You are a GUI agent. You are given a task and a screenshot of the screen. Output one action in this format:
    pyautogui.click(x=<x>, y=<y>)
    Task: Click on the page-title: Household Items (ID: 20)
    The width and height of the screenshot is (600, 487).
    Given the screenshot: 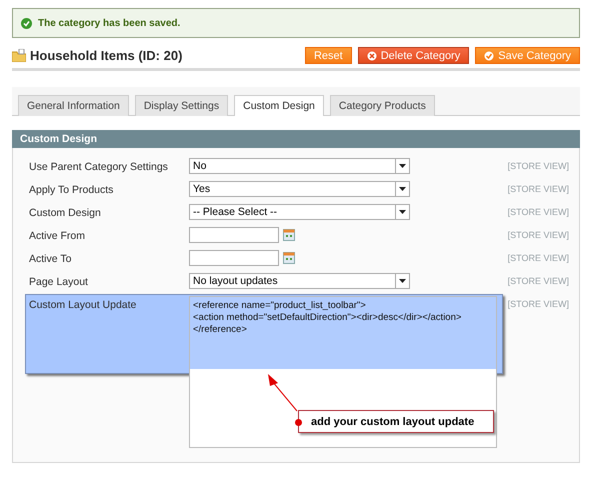 What is the action you would take?
    pyautogui.click(x=107, y=55)
    